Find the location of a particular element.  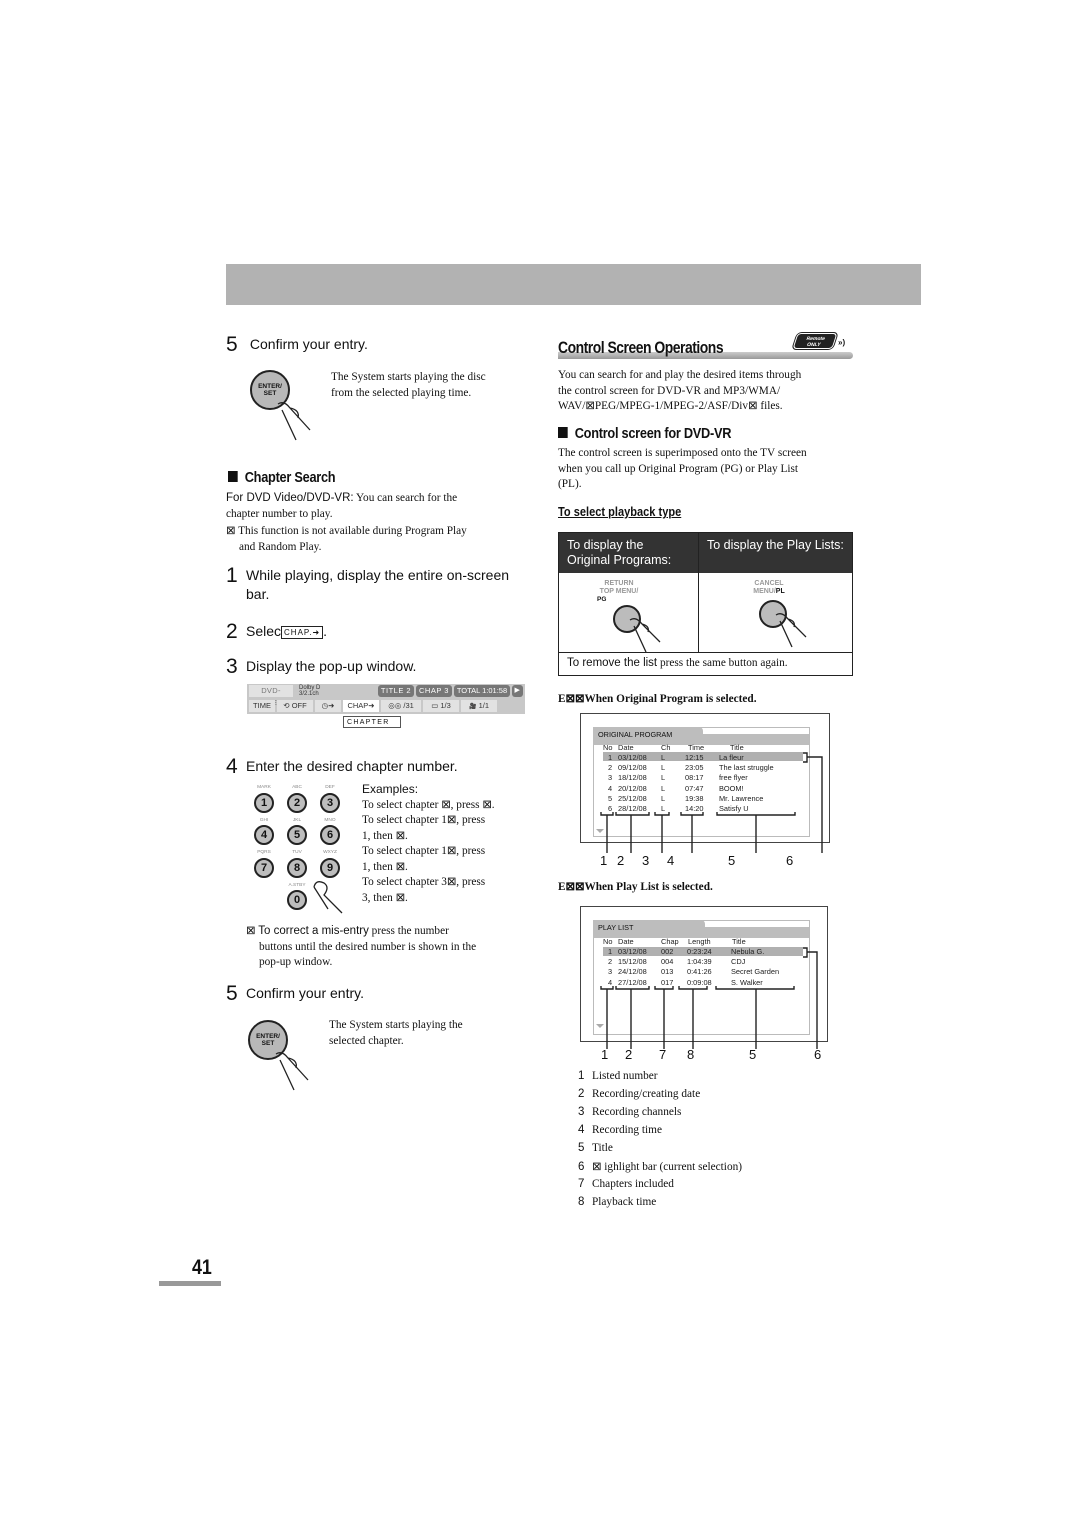

top-menu-pg-label: RETURN TOP MENU/ is located at coordinates (619, 588).